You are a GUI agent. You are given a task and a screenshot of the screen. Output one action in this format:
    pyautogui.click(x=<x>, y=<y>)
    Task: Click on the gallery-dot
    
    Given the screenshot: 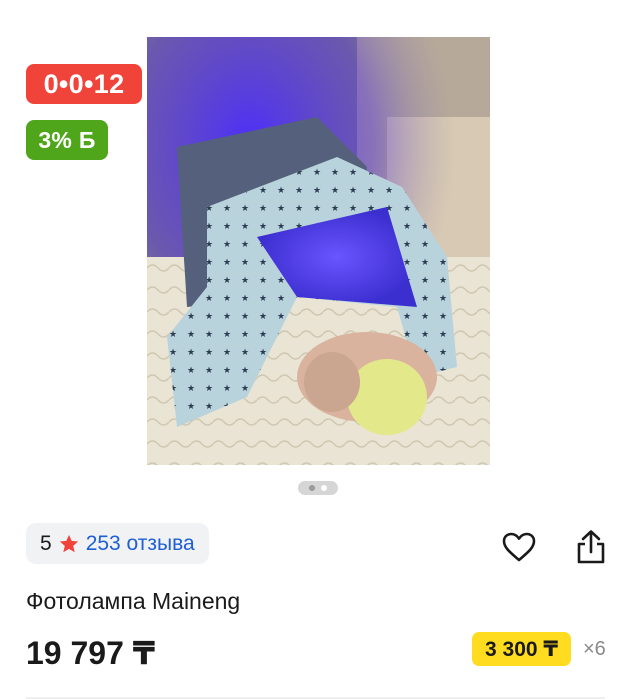 What is the action you would take?
    pyautogui.click(x=324, y=488)
    